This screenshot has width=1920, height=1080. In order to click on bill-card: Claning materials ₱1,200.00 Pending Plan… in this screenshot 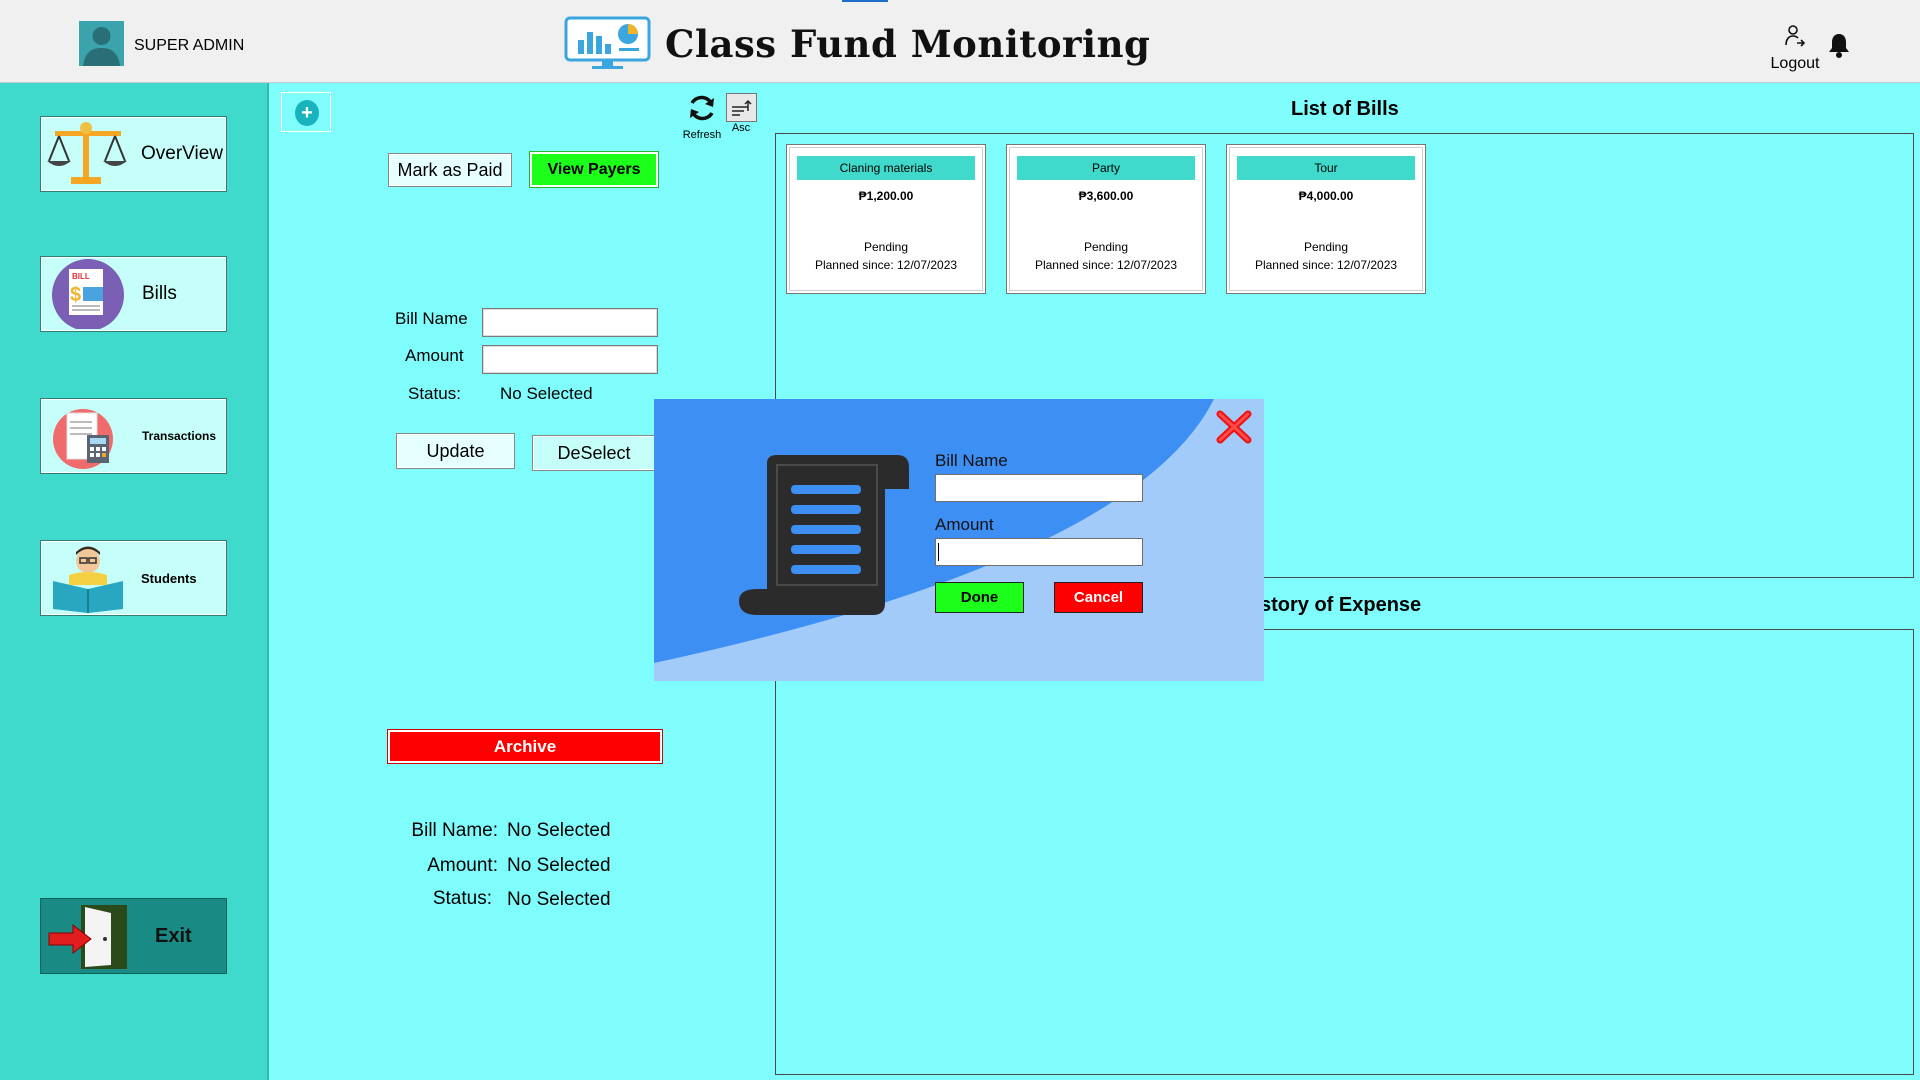, I will do `click(886, 219)`.